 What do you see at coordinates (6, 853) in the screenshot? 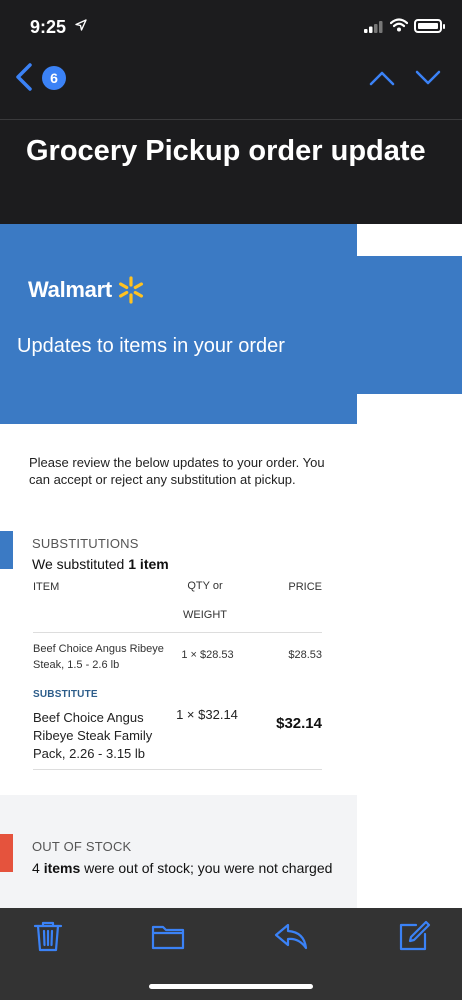
I see `out-of-stock-accent-bar` at bounding box center [6, 853].